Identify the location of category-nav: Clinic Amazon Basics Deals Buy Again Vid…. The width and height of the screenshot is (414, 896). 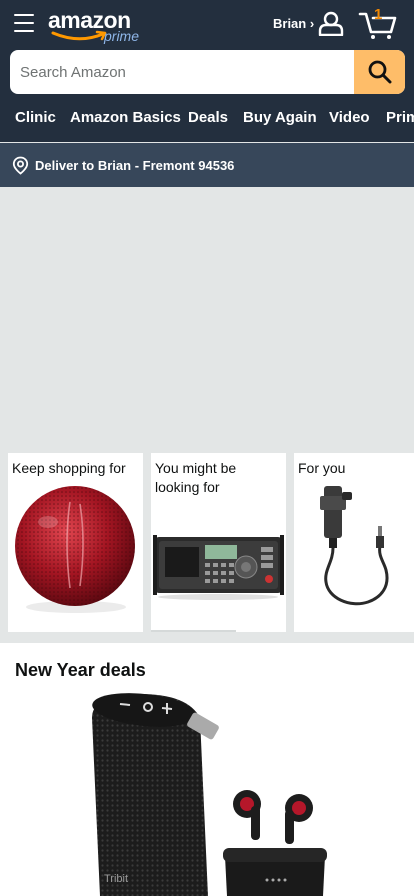
(207, 119).